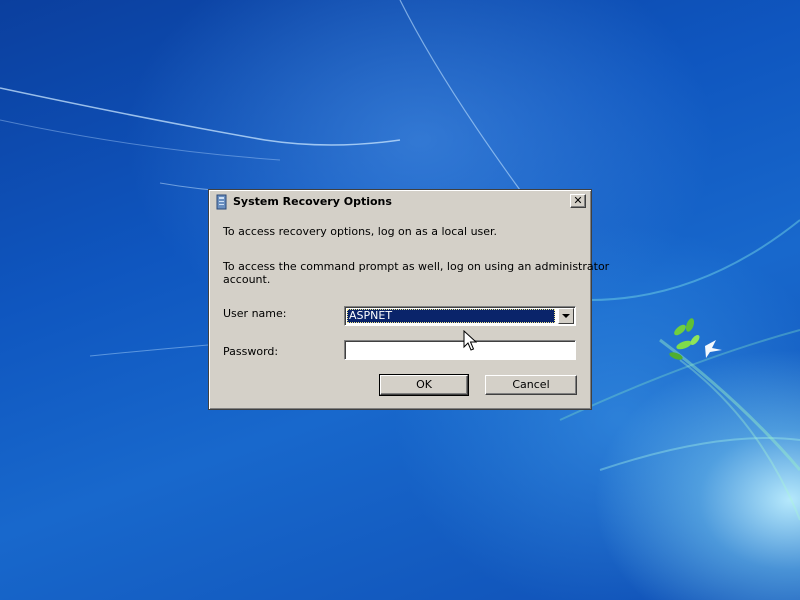  What do you see at coordinates (312, 201) in the screenshot?
I see `dialog-title: System Recovery Options` at bounding box center [312, 201].